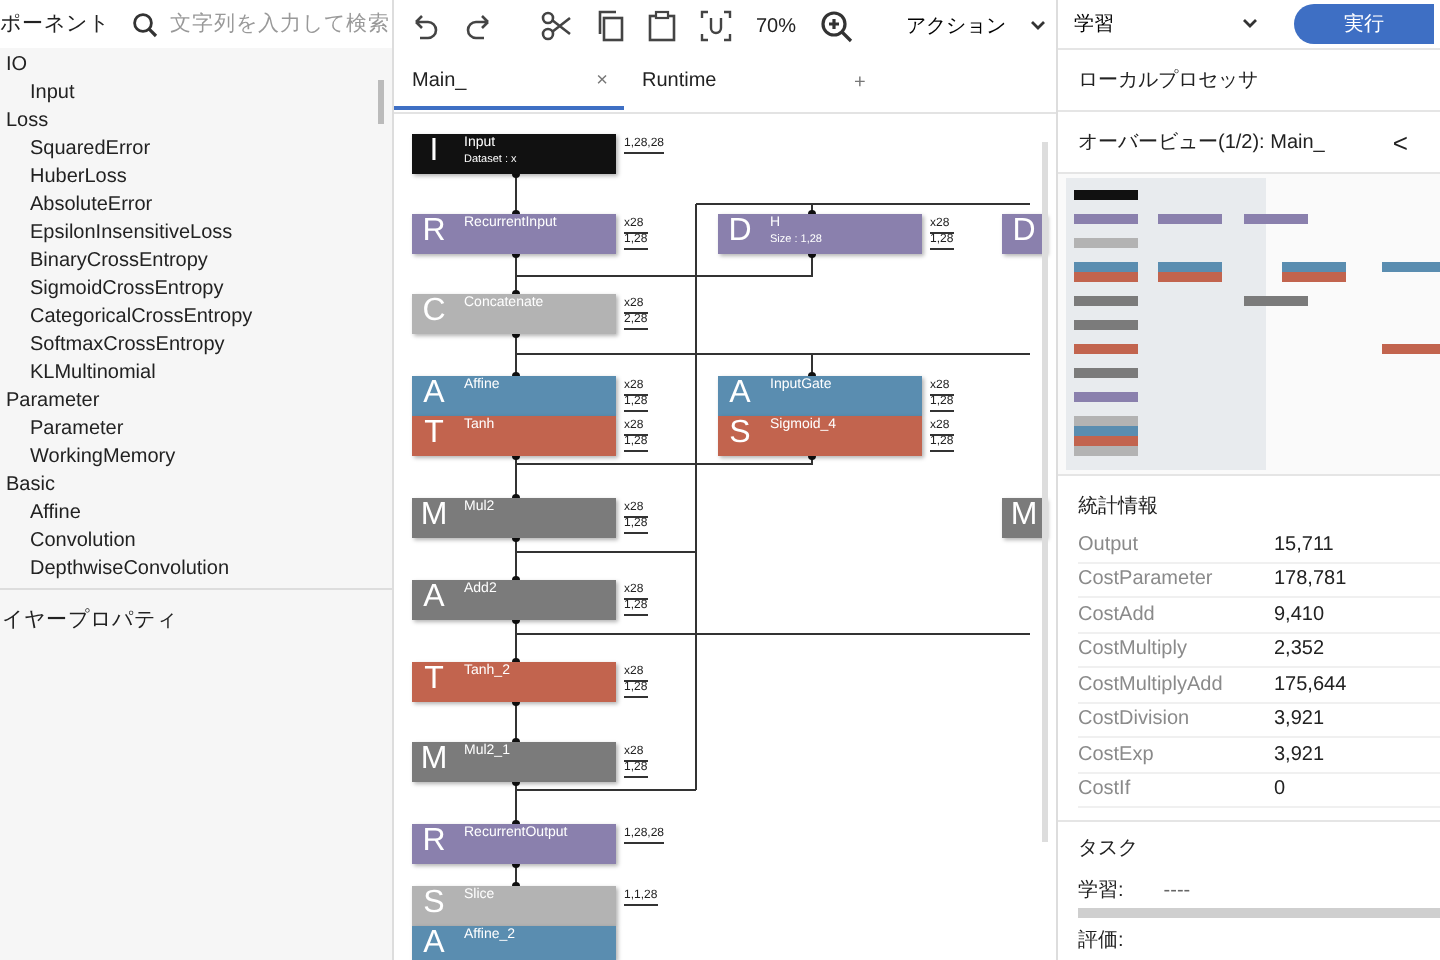  Describe the element at coordinates (1105, 789) in the screenshot. I see `stat-label: CostIf` at that location.